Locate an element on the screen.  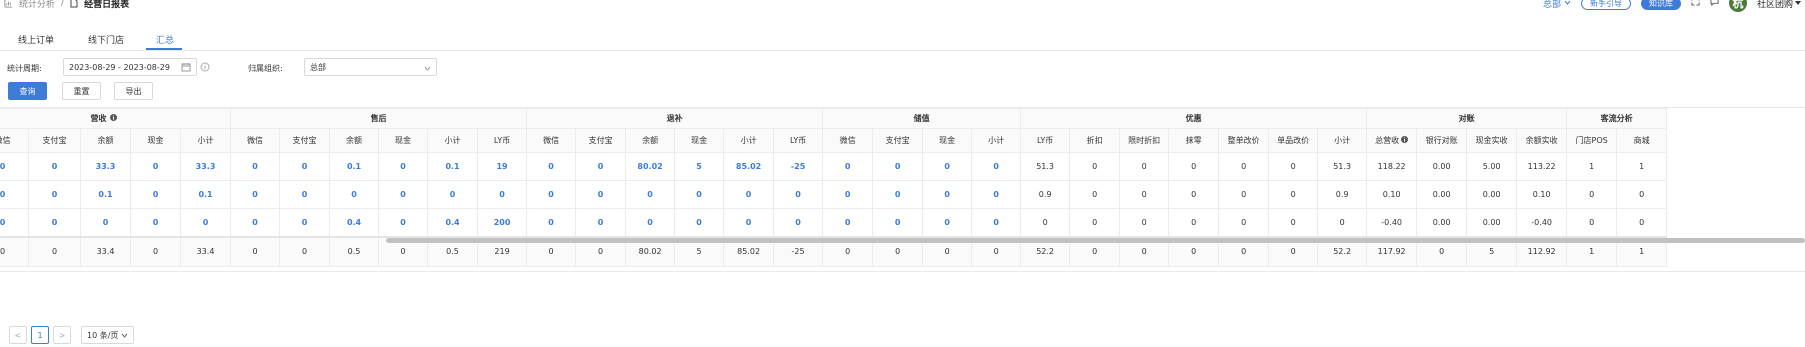
prev-page-button: < is located at coordinates (18, 335).